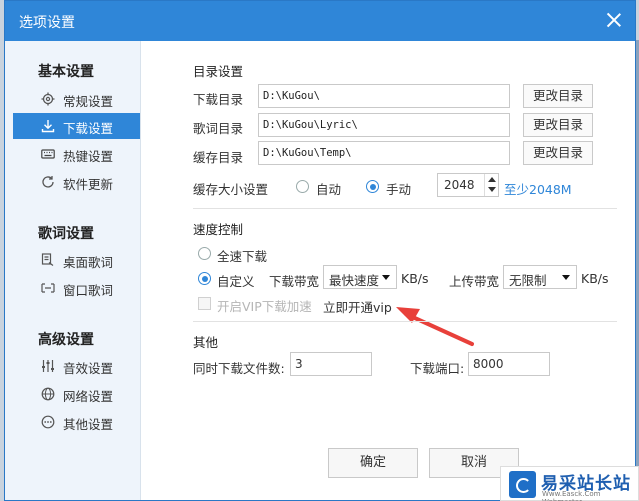  I want to click on annotation-arrow-icon, so click(435, 326).